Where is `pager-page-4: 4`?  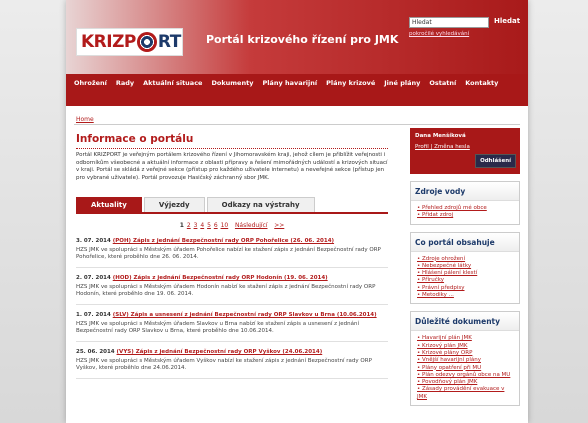
pager-page-4: 4 is located at coordinates (202, 225).